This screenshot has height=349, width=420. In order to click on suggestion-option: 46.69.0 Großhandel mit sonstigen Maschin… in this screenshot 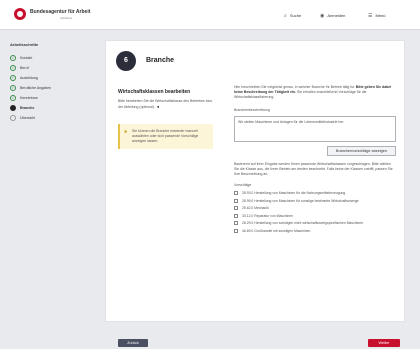, I will do `click(315, 231)`.